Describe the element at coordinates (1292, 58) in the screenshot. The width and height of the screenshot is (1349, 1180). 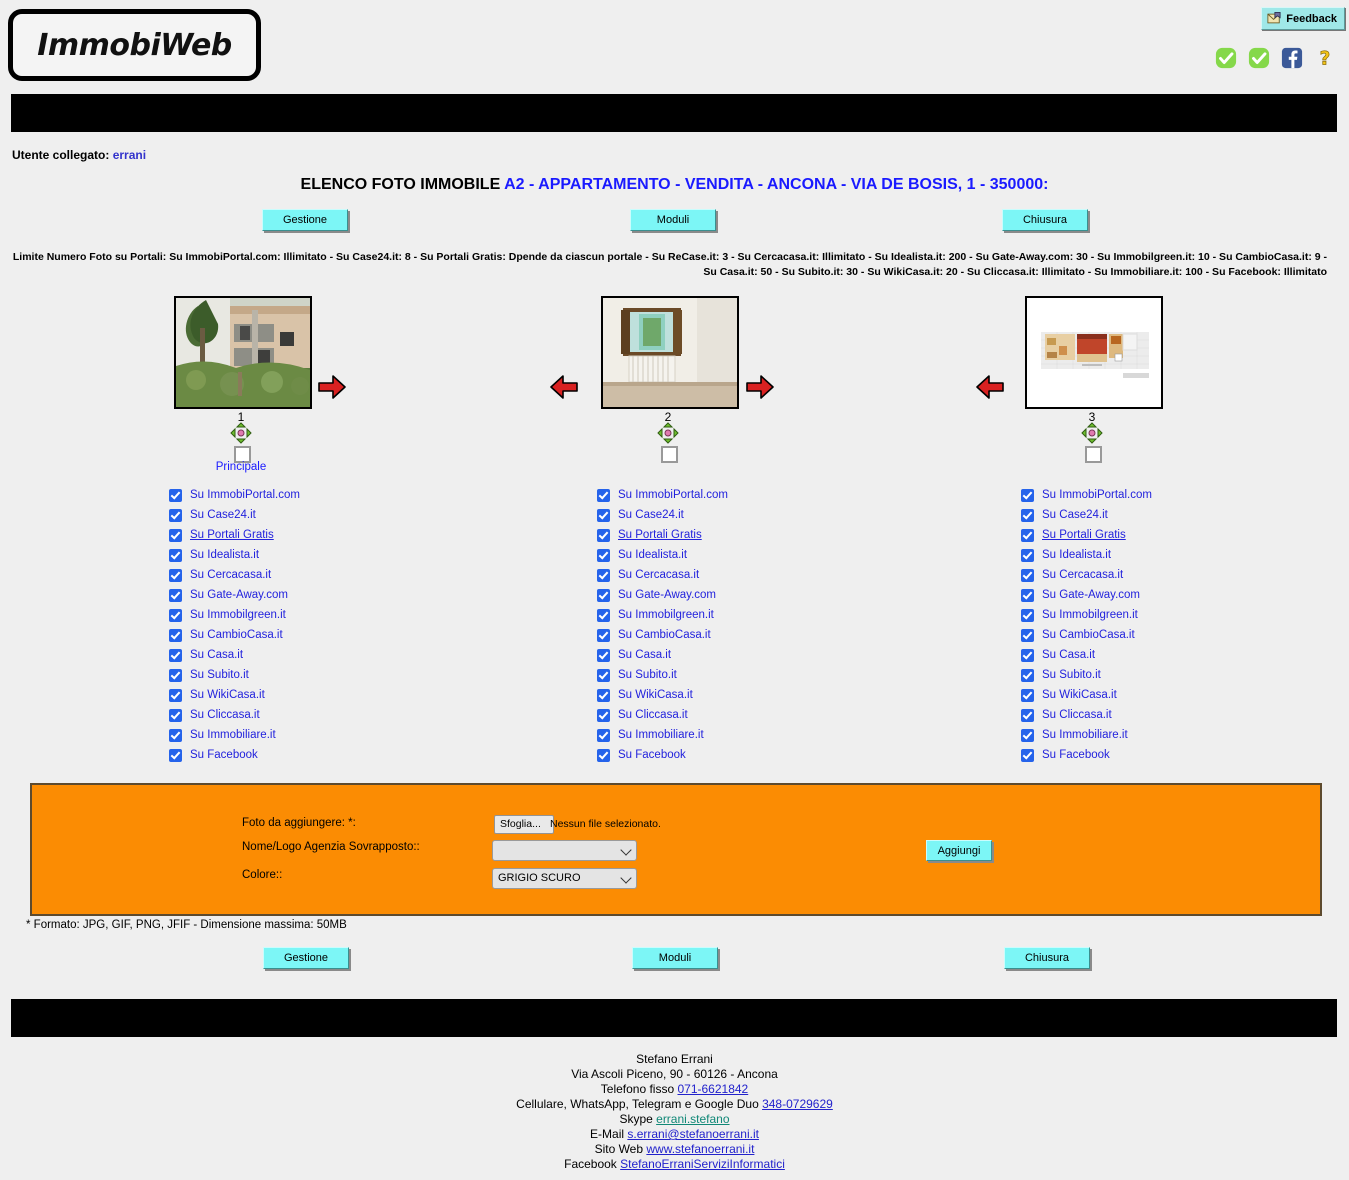
I see `facebook-icon` at that location.